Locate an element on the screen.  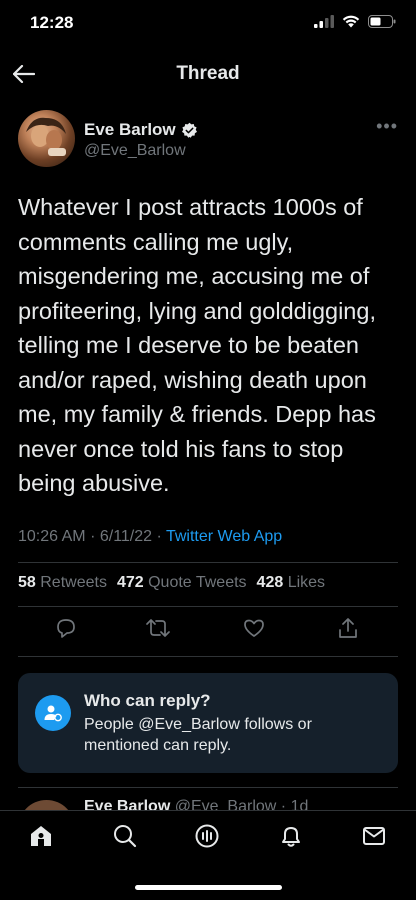
reply-button is located at coordinates (67, 629).